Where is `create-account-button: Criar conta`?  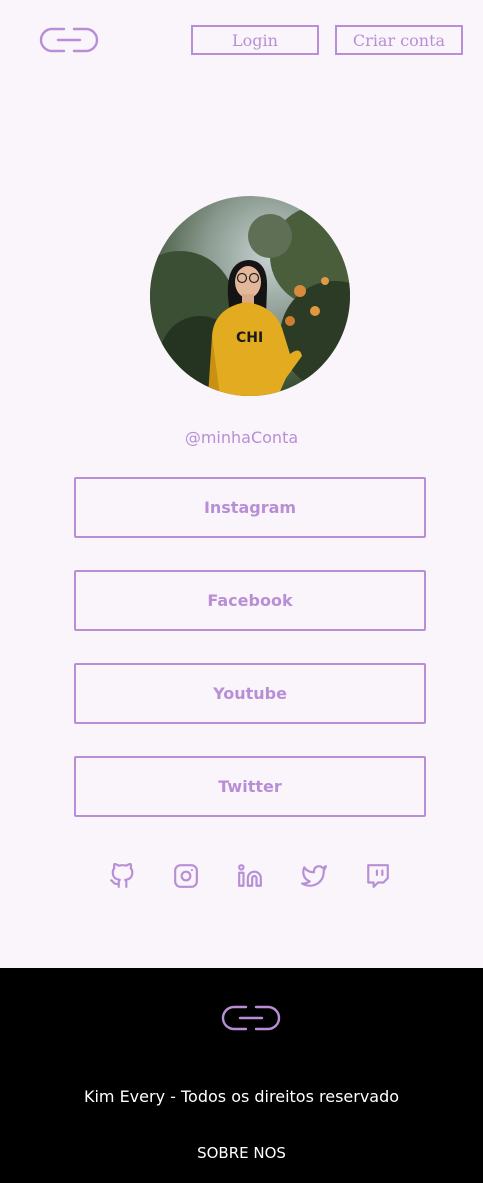 create-account-button: Criar conta is located at coordinates (399, 40).